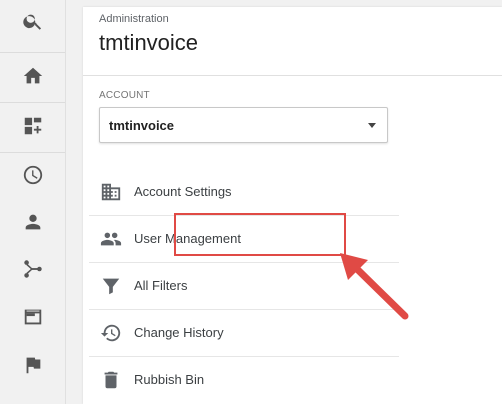 Image resolution: width=502 pixels, height=404 pixels. What do you see at coordinates (111, 239) in the screenshot?
I see `people-icon` at bounding box center [111, 239].